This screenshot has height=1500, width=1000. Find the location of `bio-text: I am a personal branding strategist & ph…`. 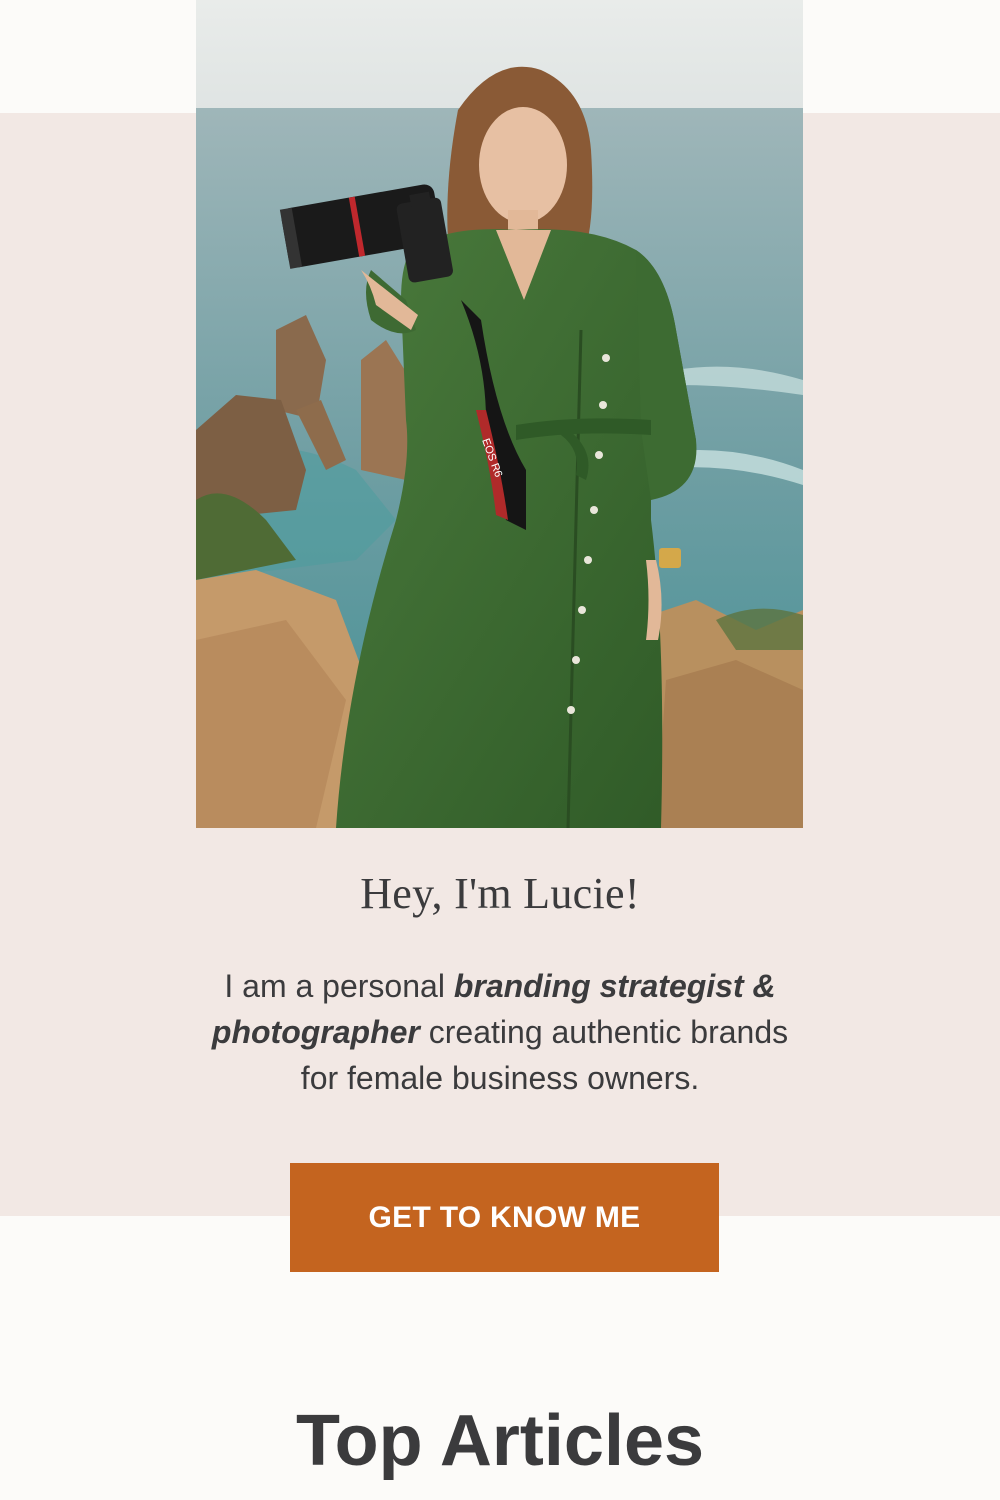

bio-text: I am a personal branding strategist & ph… is located at coordinates (500, 1032).